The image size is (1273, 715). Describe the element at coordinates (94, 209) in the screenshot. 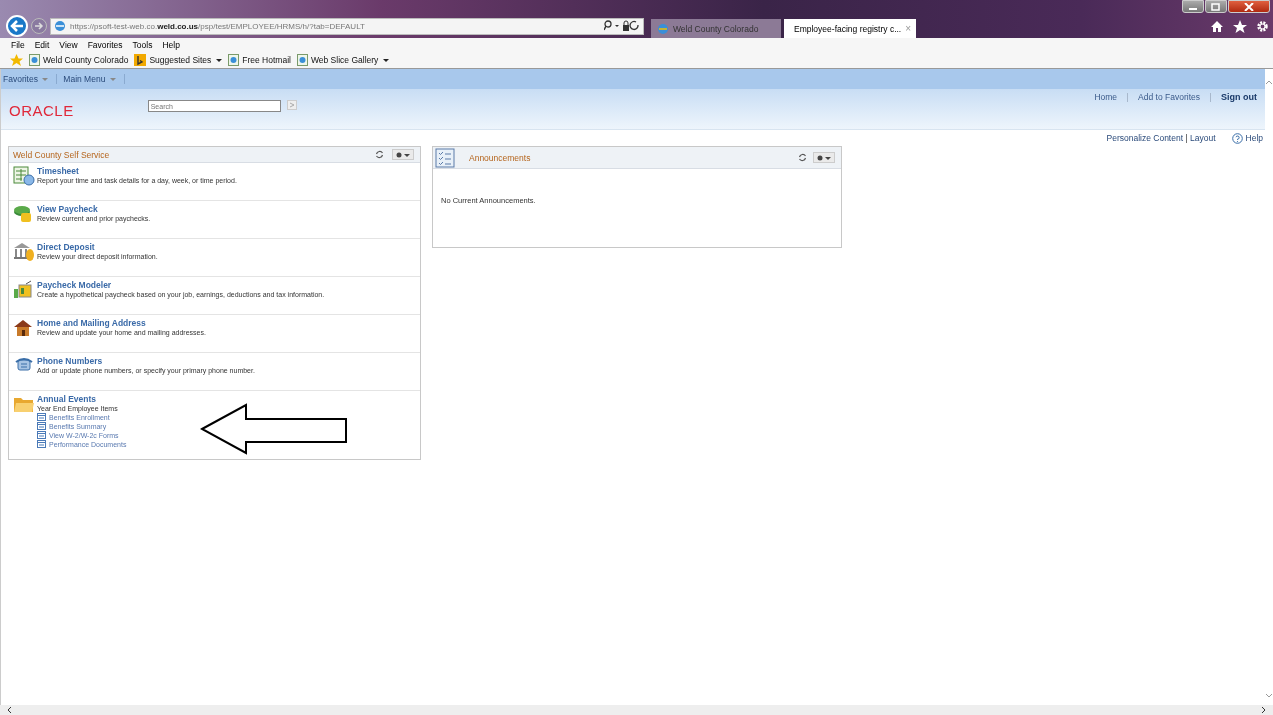

I see `service-link: View Paycheck` at that location.